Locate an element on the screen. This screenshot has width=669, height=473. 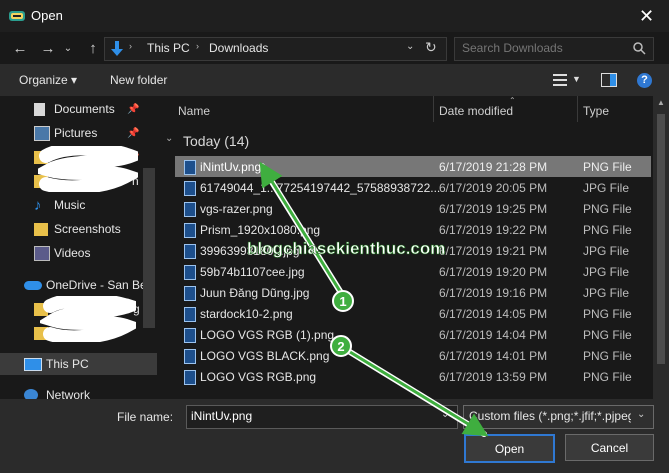
sidebar-item-label: Documents is located at coordinates (84, 109).